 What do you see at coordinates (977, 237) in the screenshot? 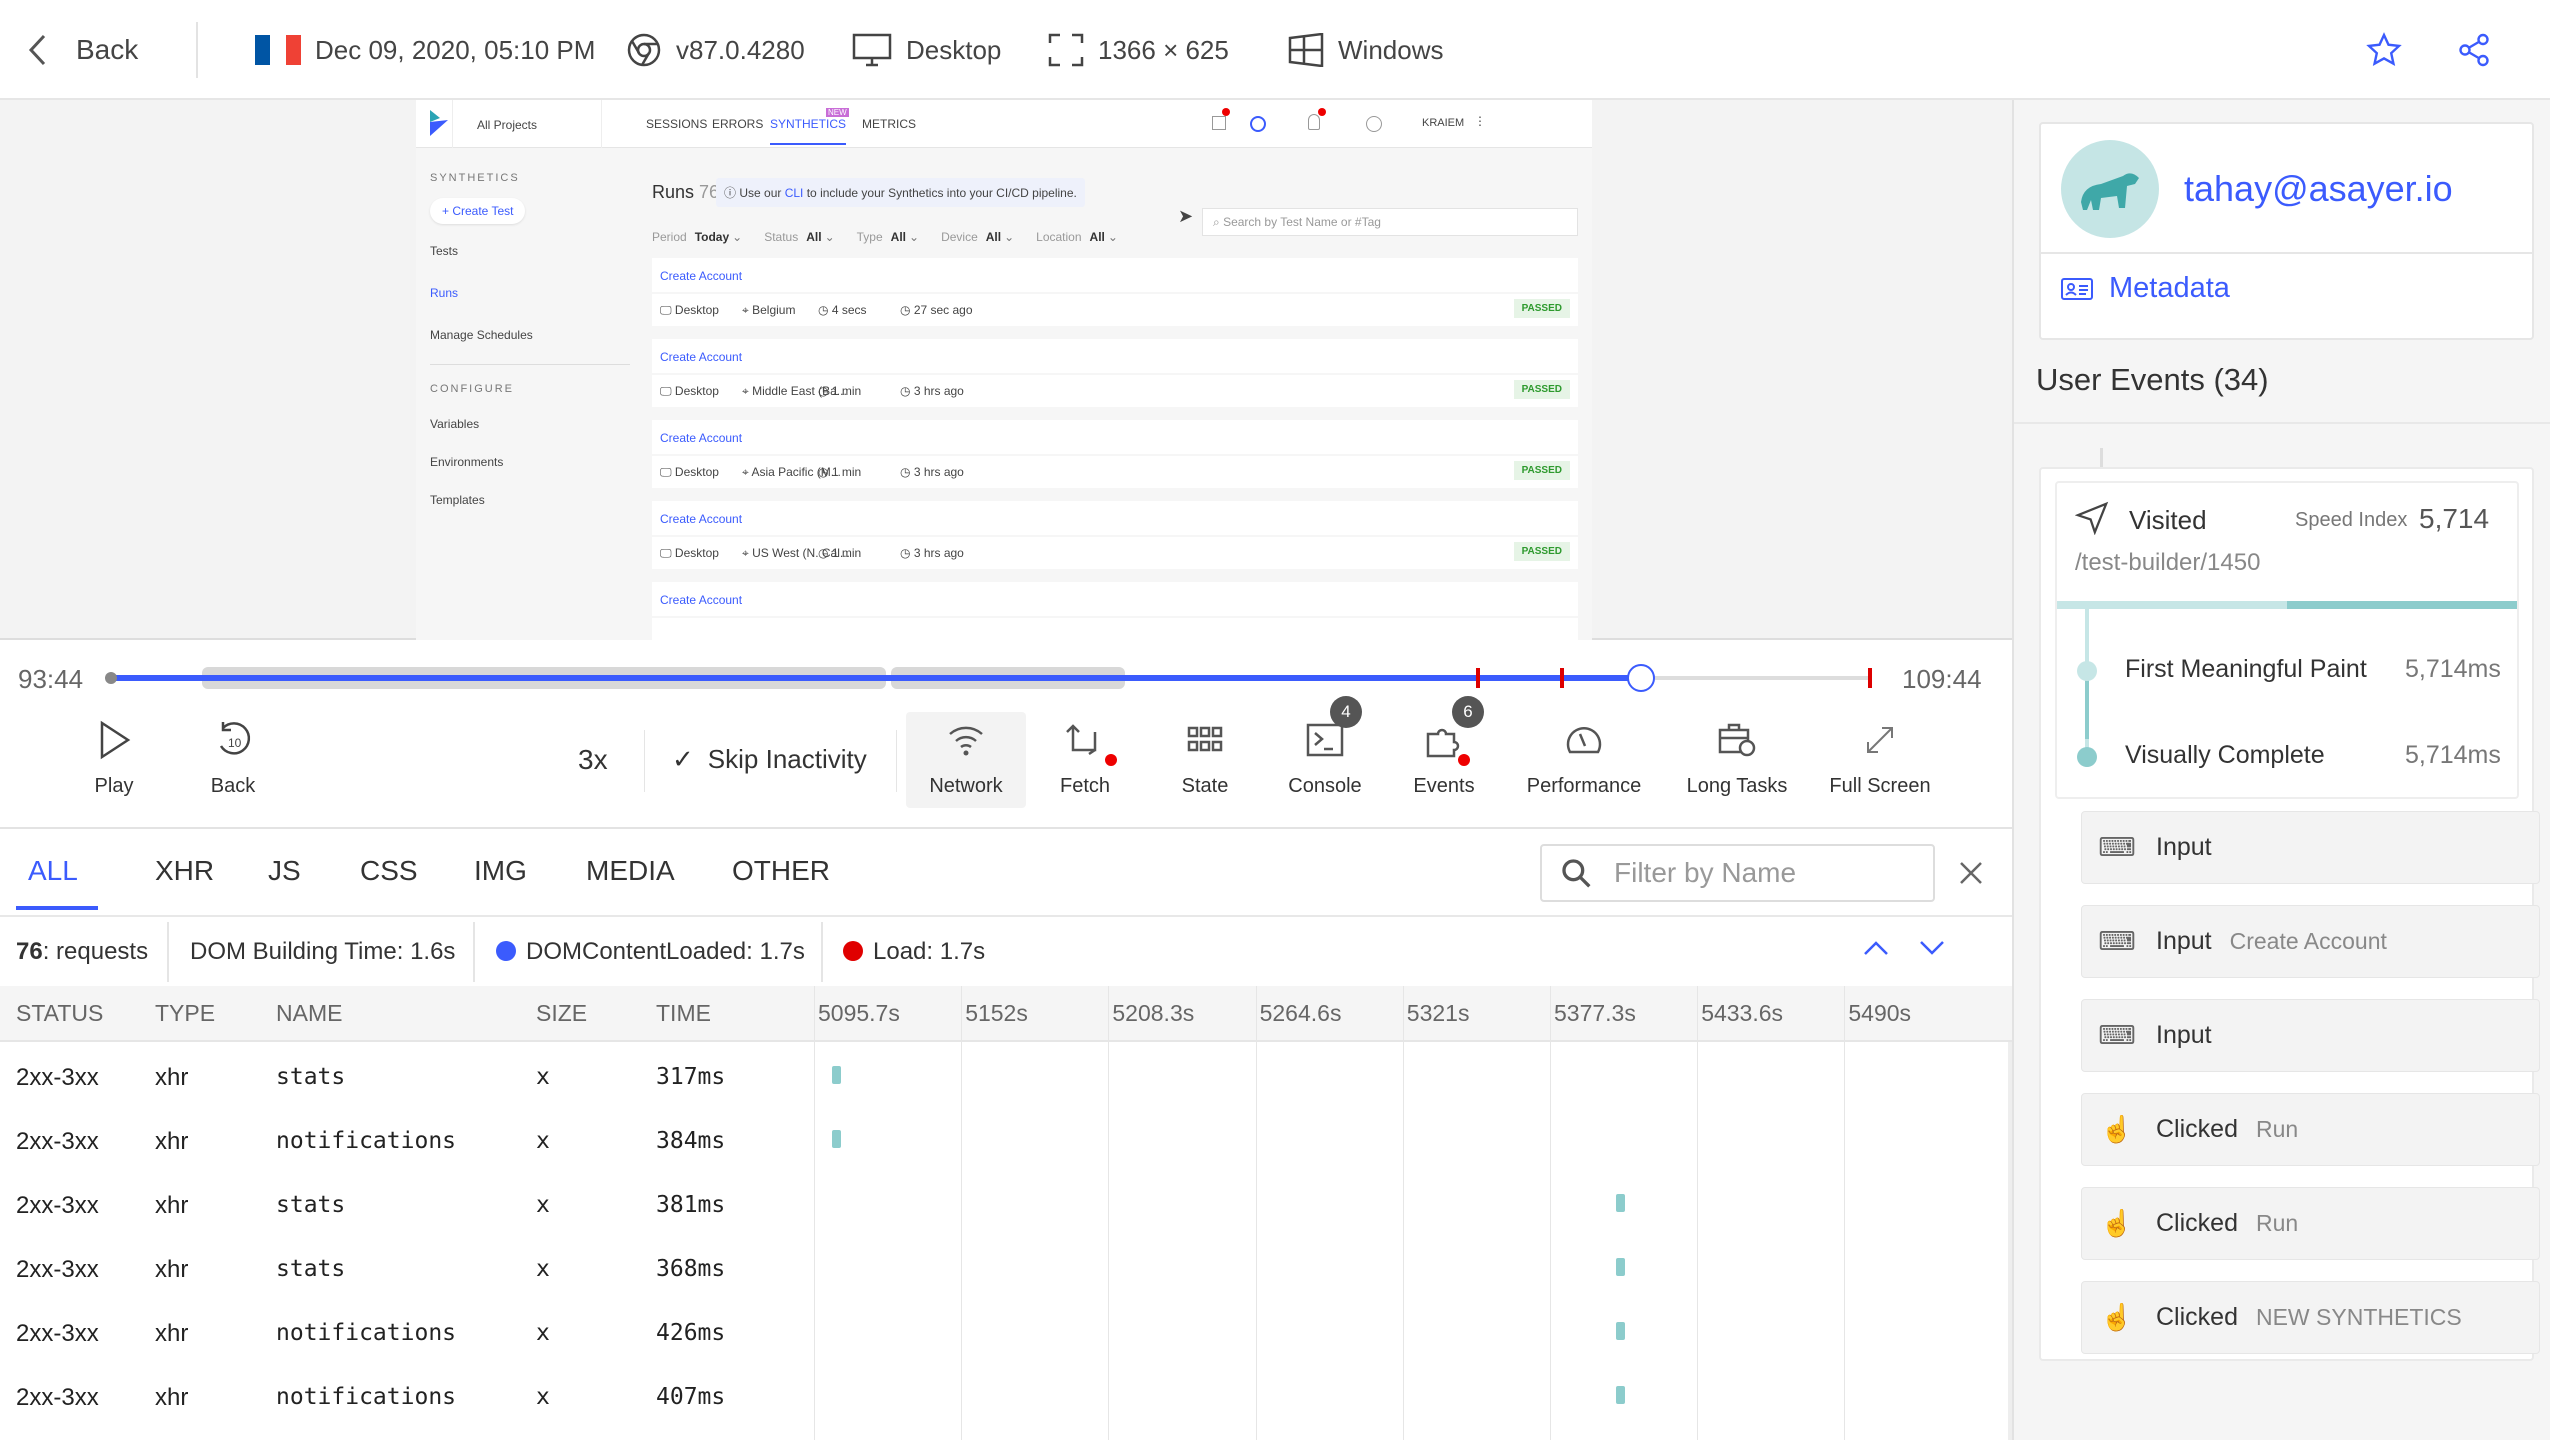
I see `filter-device: Device All ⌄` at bounding box center [977, 237].